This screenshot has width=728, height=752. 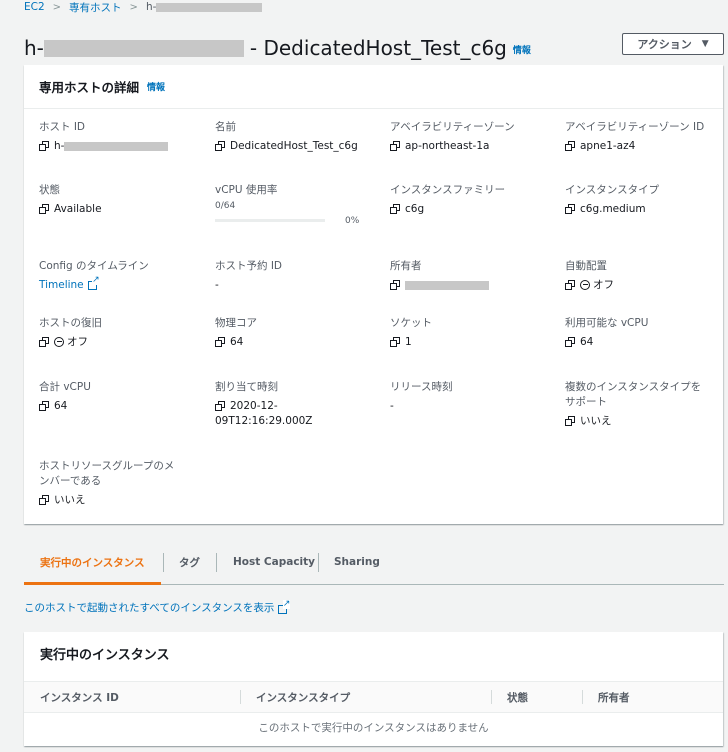 I want to click on tab-label: タグ, so click(x=189, y=562).